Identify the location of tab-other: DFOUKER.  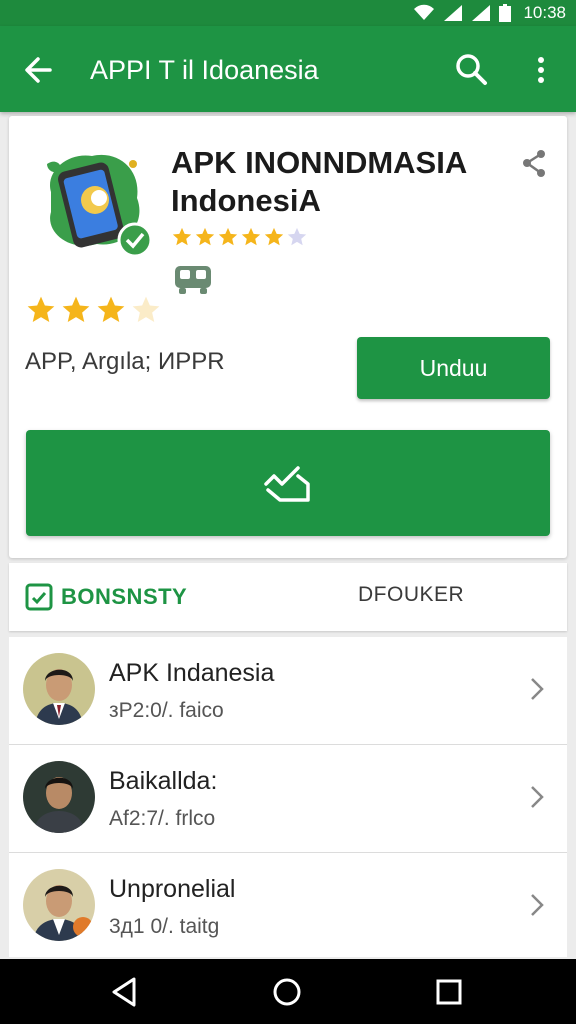
(411, 595).